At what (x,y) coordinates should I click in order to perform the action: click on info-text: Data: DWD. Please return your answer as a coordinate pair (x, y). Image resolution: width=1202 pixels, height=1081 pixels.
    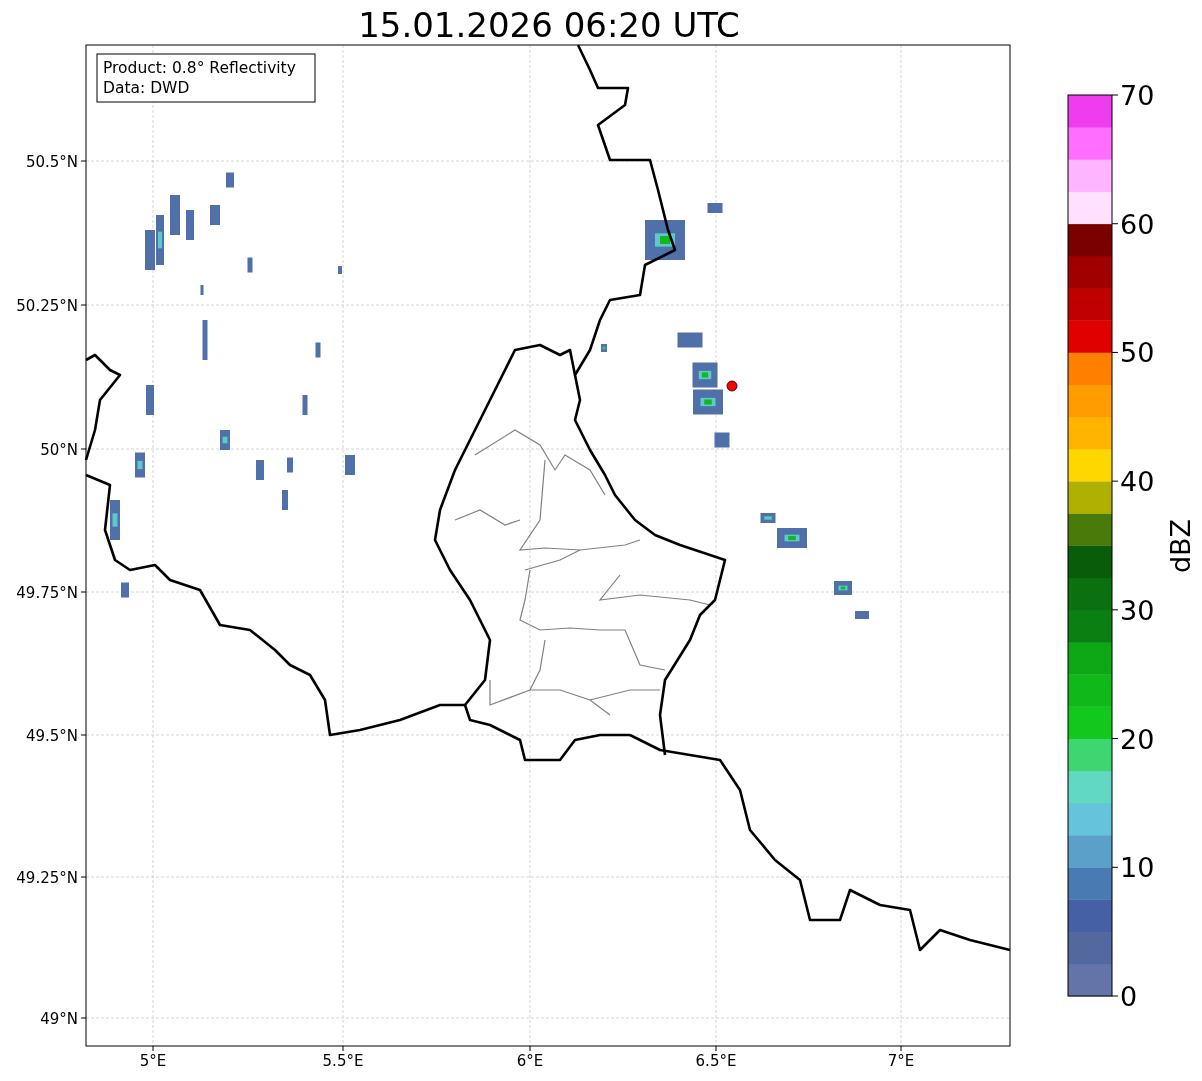
    Looking at the image, I should click on (146, 88).